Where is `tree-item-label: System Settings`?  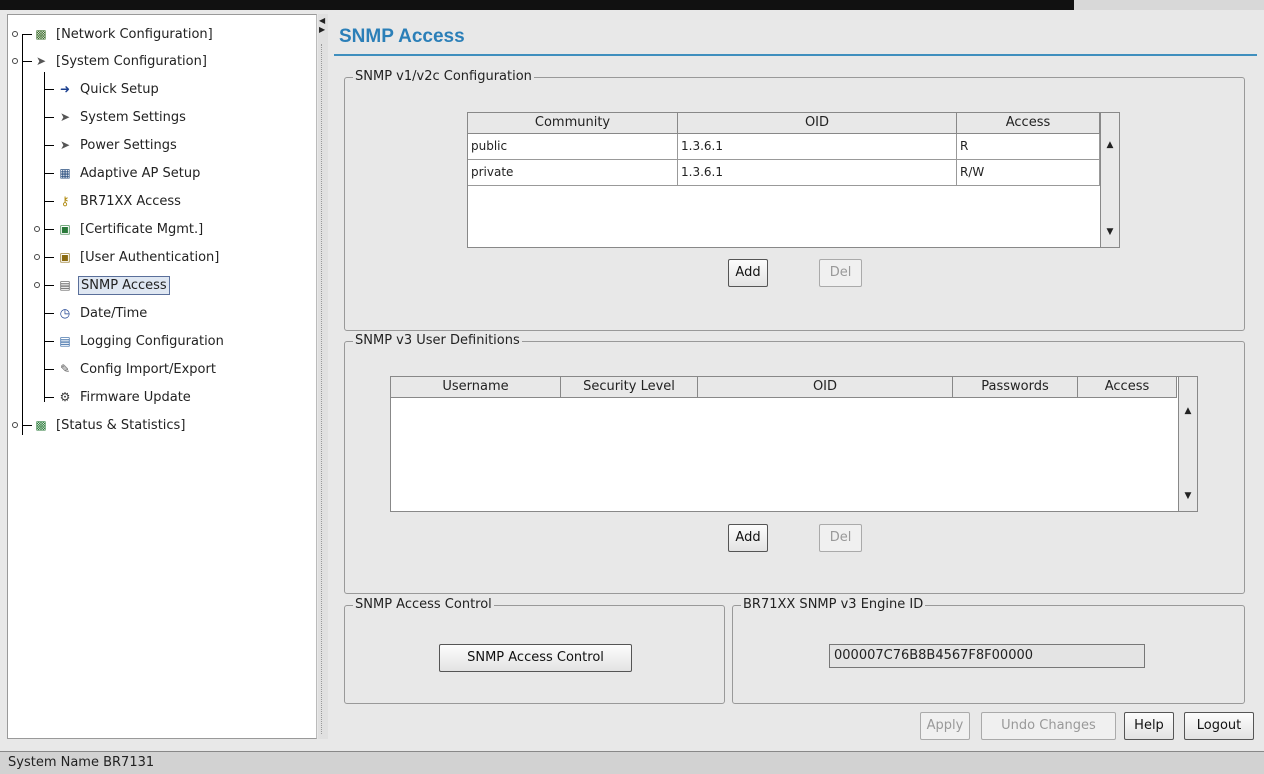
tree-item-label: System Settings is located at coordinates (133, 117).